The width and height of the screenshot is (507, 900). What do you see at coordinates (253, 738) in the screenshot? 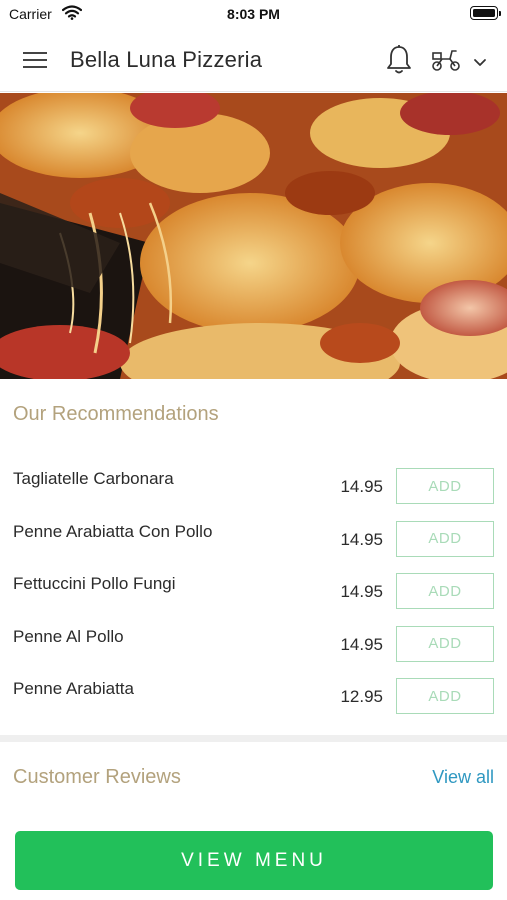
I see `section-divider` at bounding box center [253, 738].